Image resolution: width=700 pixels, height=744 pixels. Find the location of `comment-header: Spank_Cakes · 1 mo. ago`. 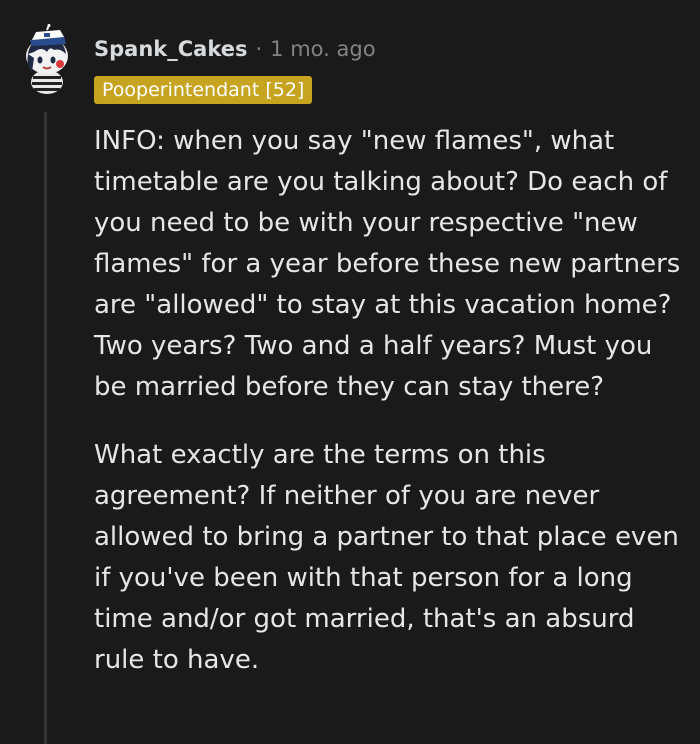

comment-header: Spank_Cakes · 1 mo. ago is located at coordinates (235, 49).